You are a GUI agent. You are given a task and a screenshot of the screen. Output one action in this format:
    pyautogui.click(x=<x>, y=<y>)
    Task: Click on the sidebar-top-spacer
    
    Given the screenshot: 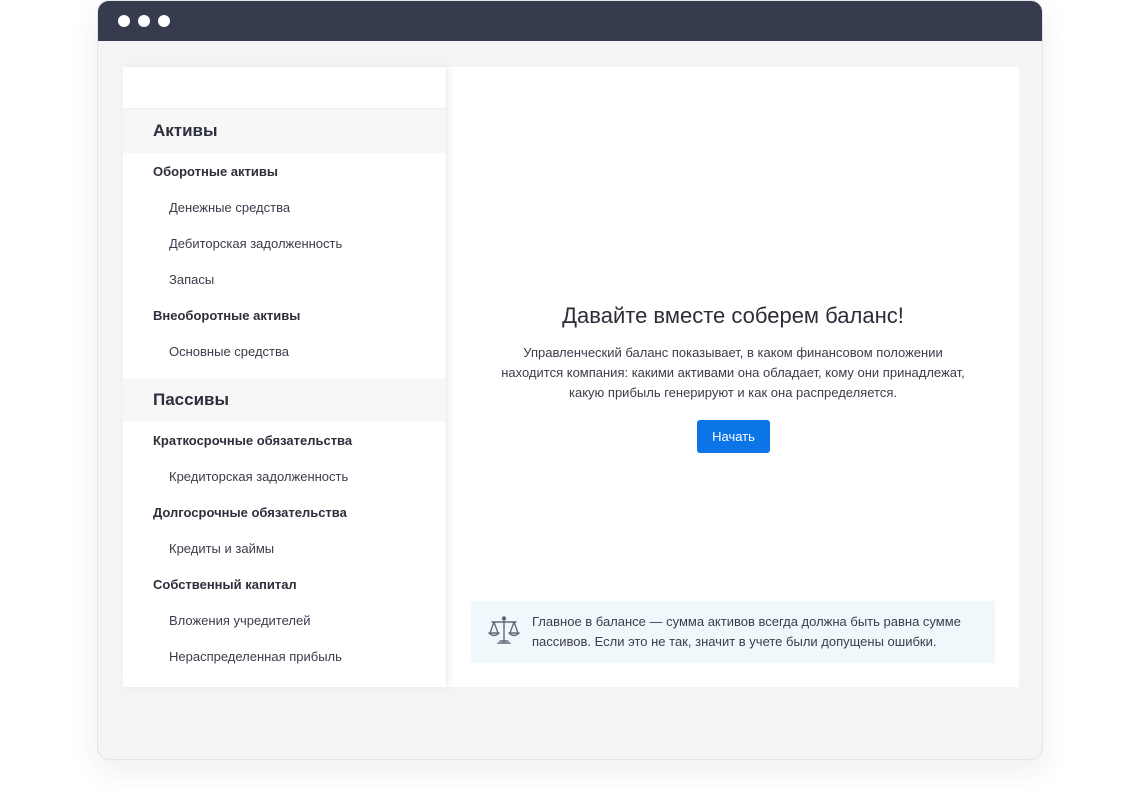 What is the action you would take?
    pyautogui.click(x=284, y=88)
    